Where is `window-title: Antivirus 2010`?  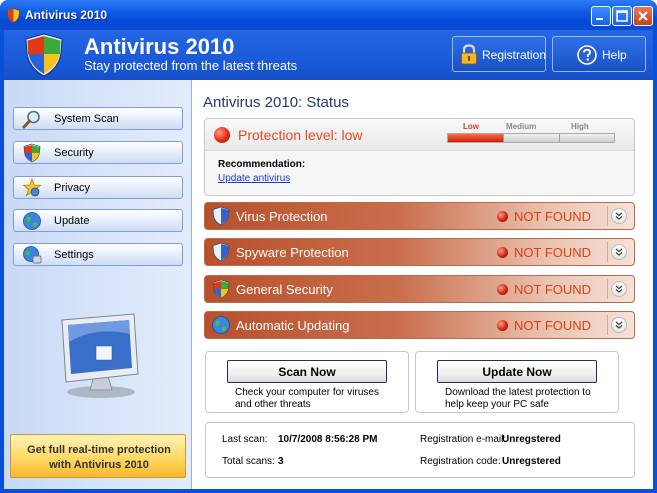
window-title: Antivirus 2010 is located at coordinates (66, 15).